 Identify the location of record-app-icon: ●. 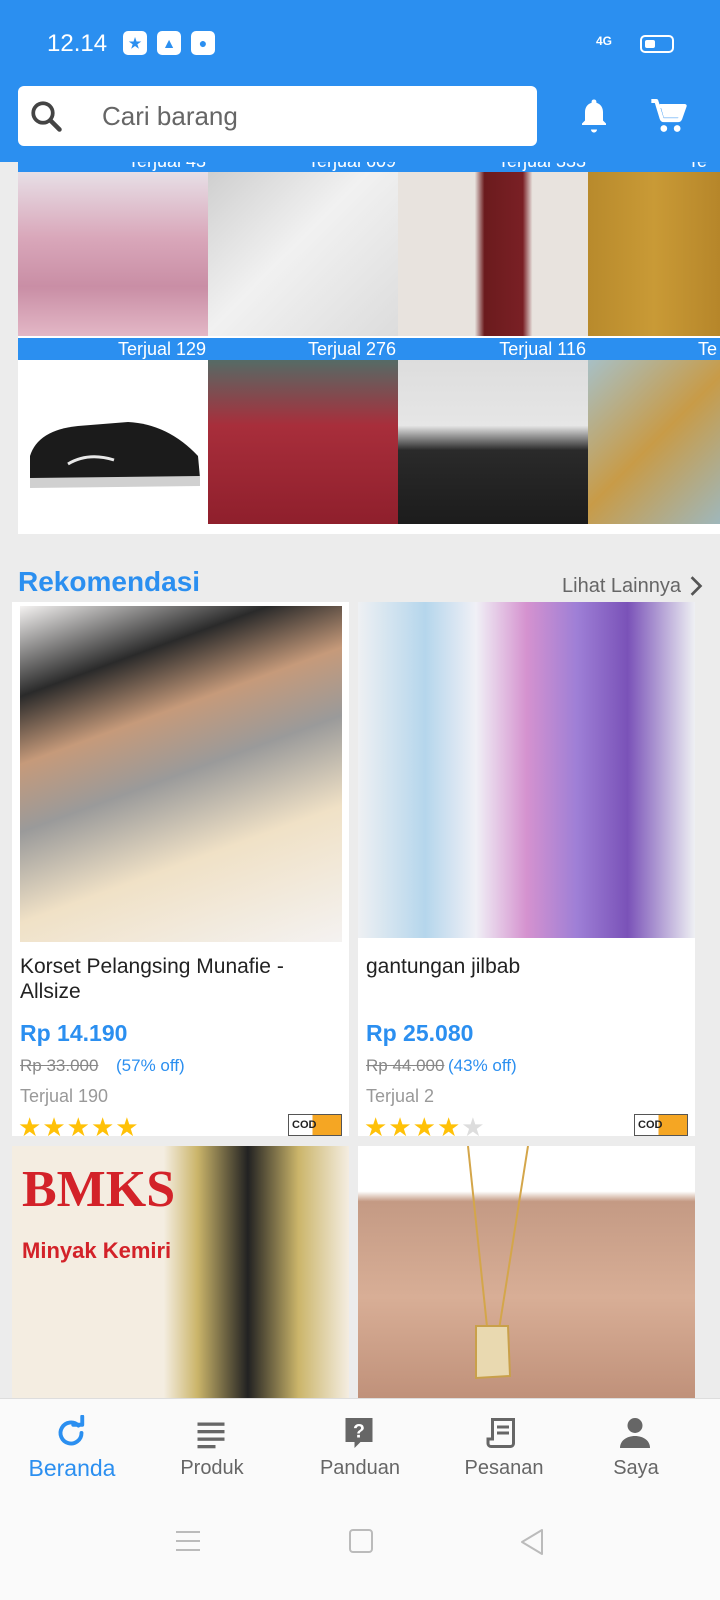
(203, 43).